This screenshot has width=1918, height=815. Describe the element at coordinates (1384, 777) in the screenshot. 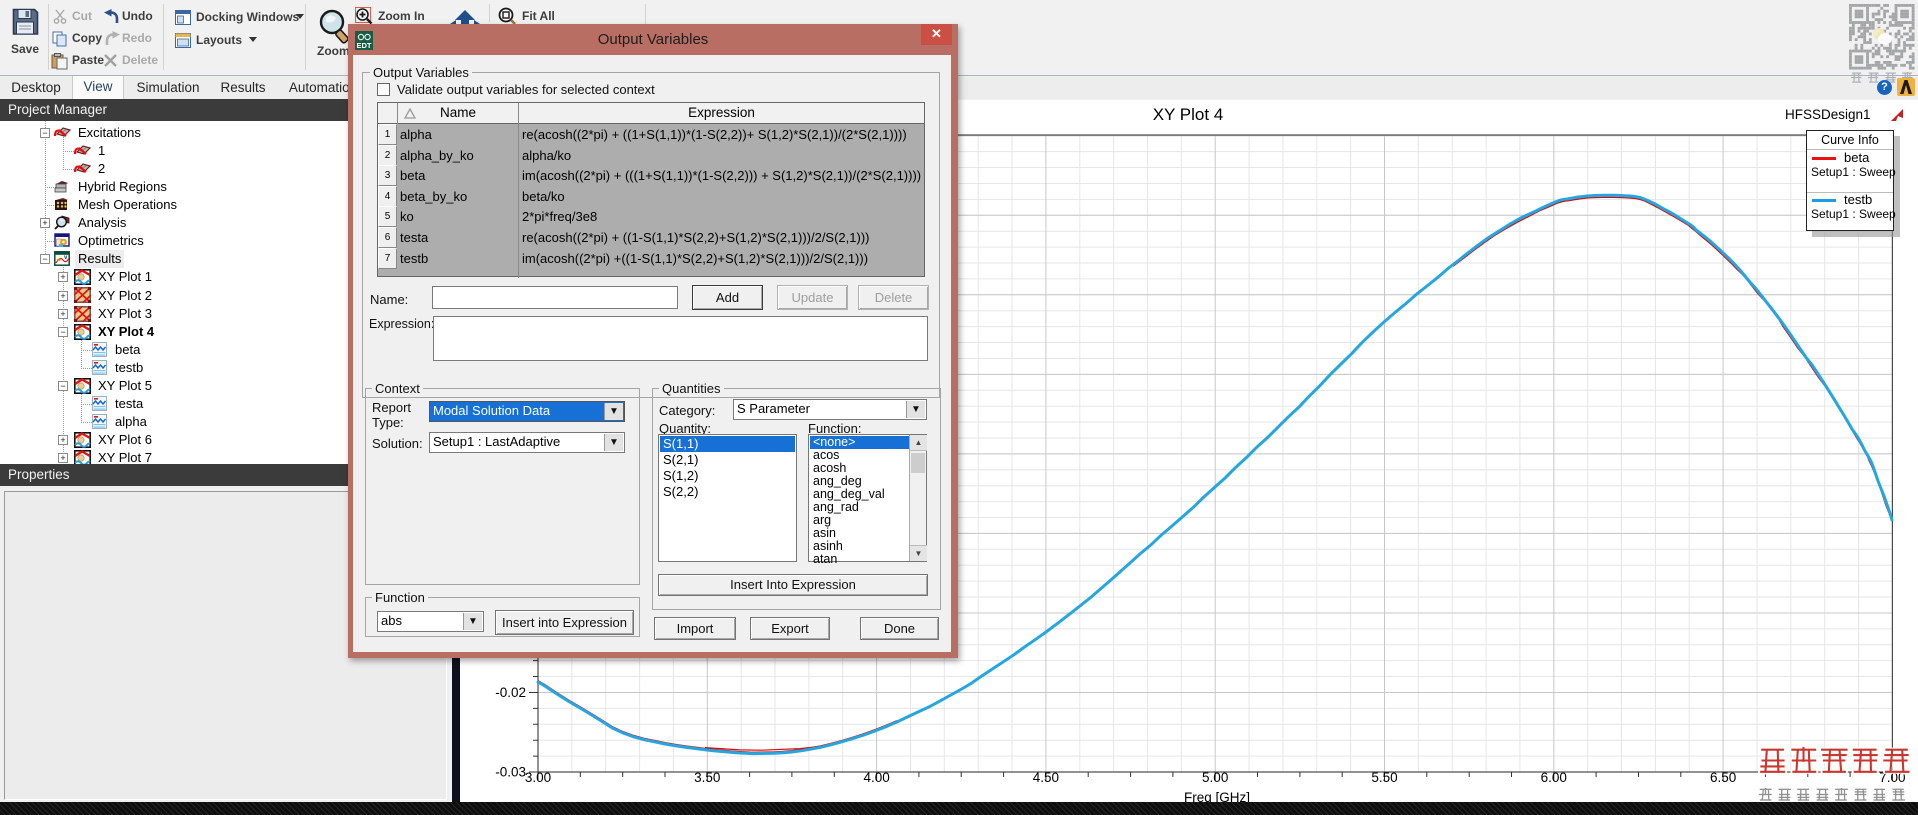

I see `svg-text: 5.50` at that location.